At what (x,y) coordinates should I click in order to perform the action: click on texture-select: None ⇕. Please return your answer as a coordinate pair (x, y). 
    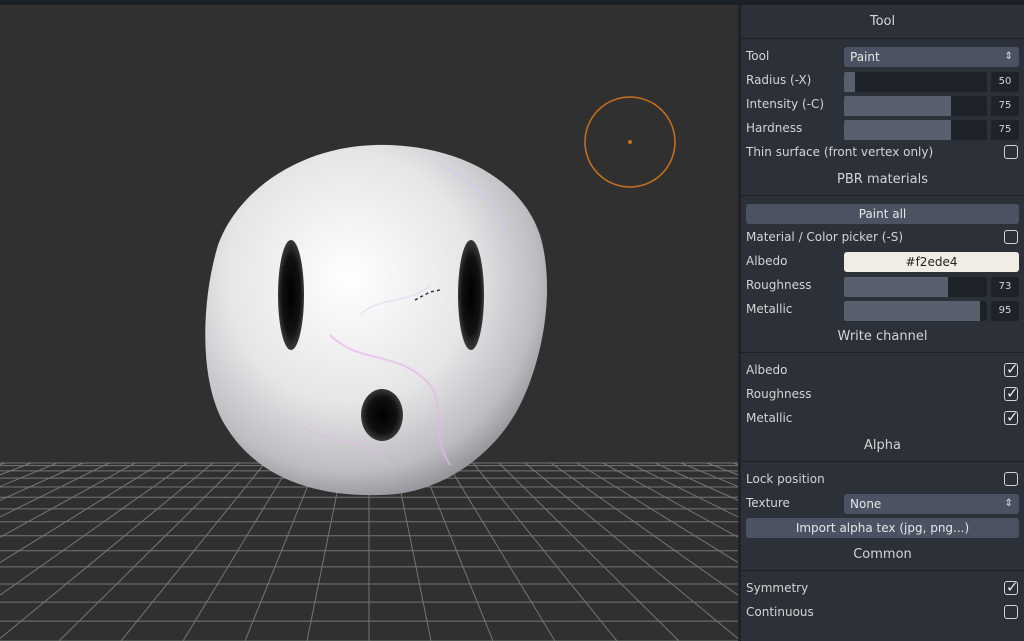
    Looking at the image, I should click on (931, 504).